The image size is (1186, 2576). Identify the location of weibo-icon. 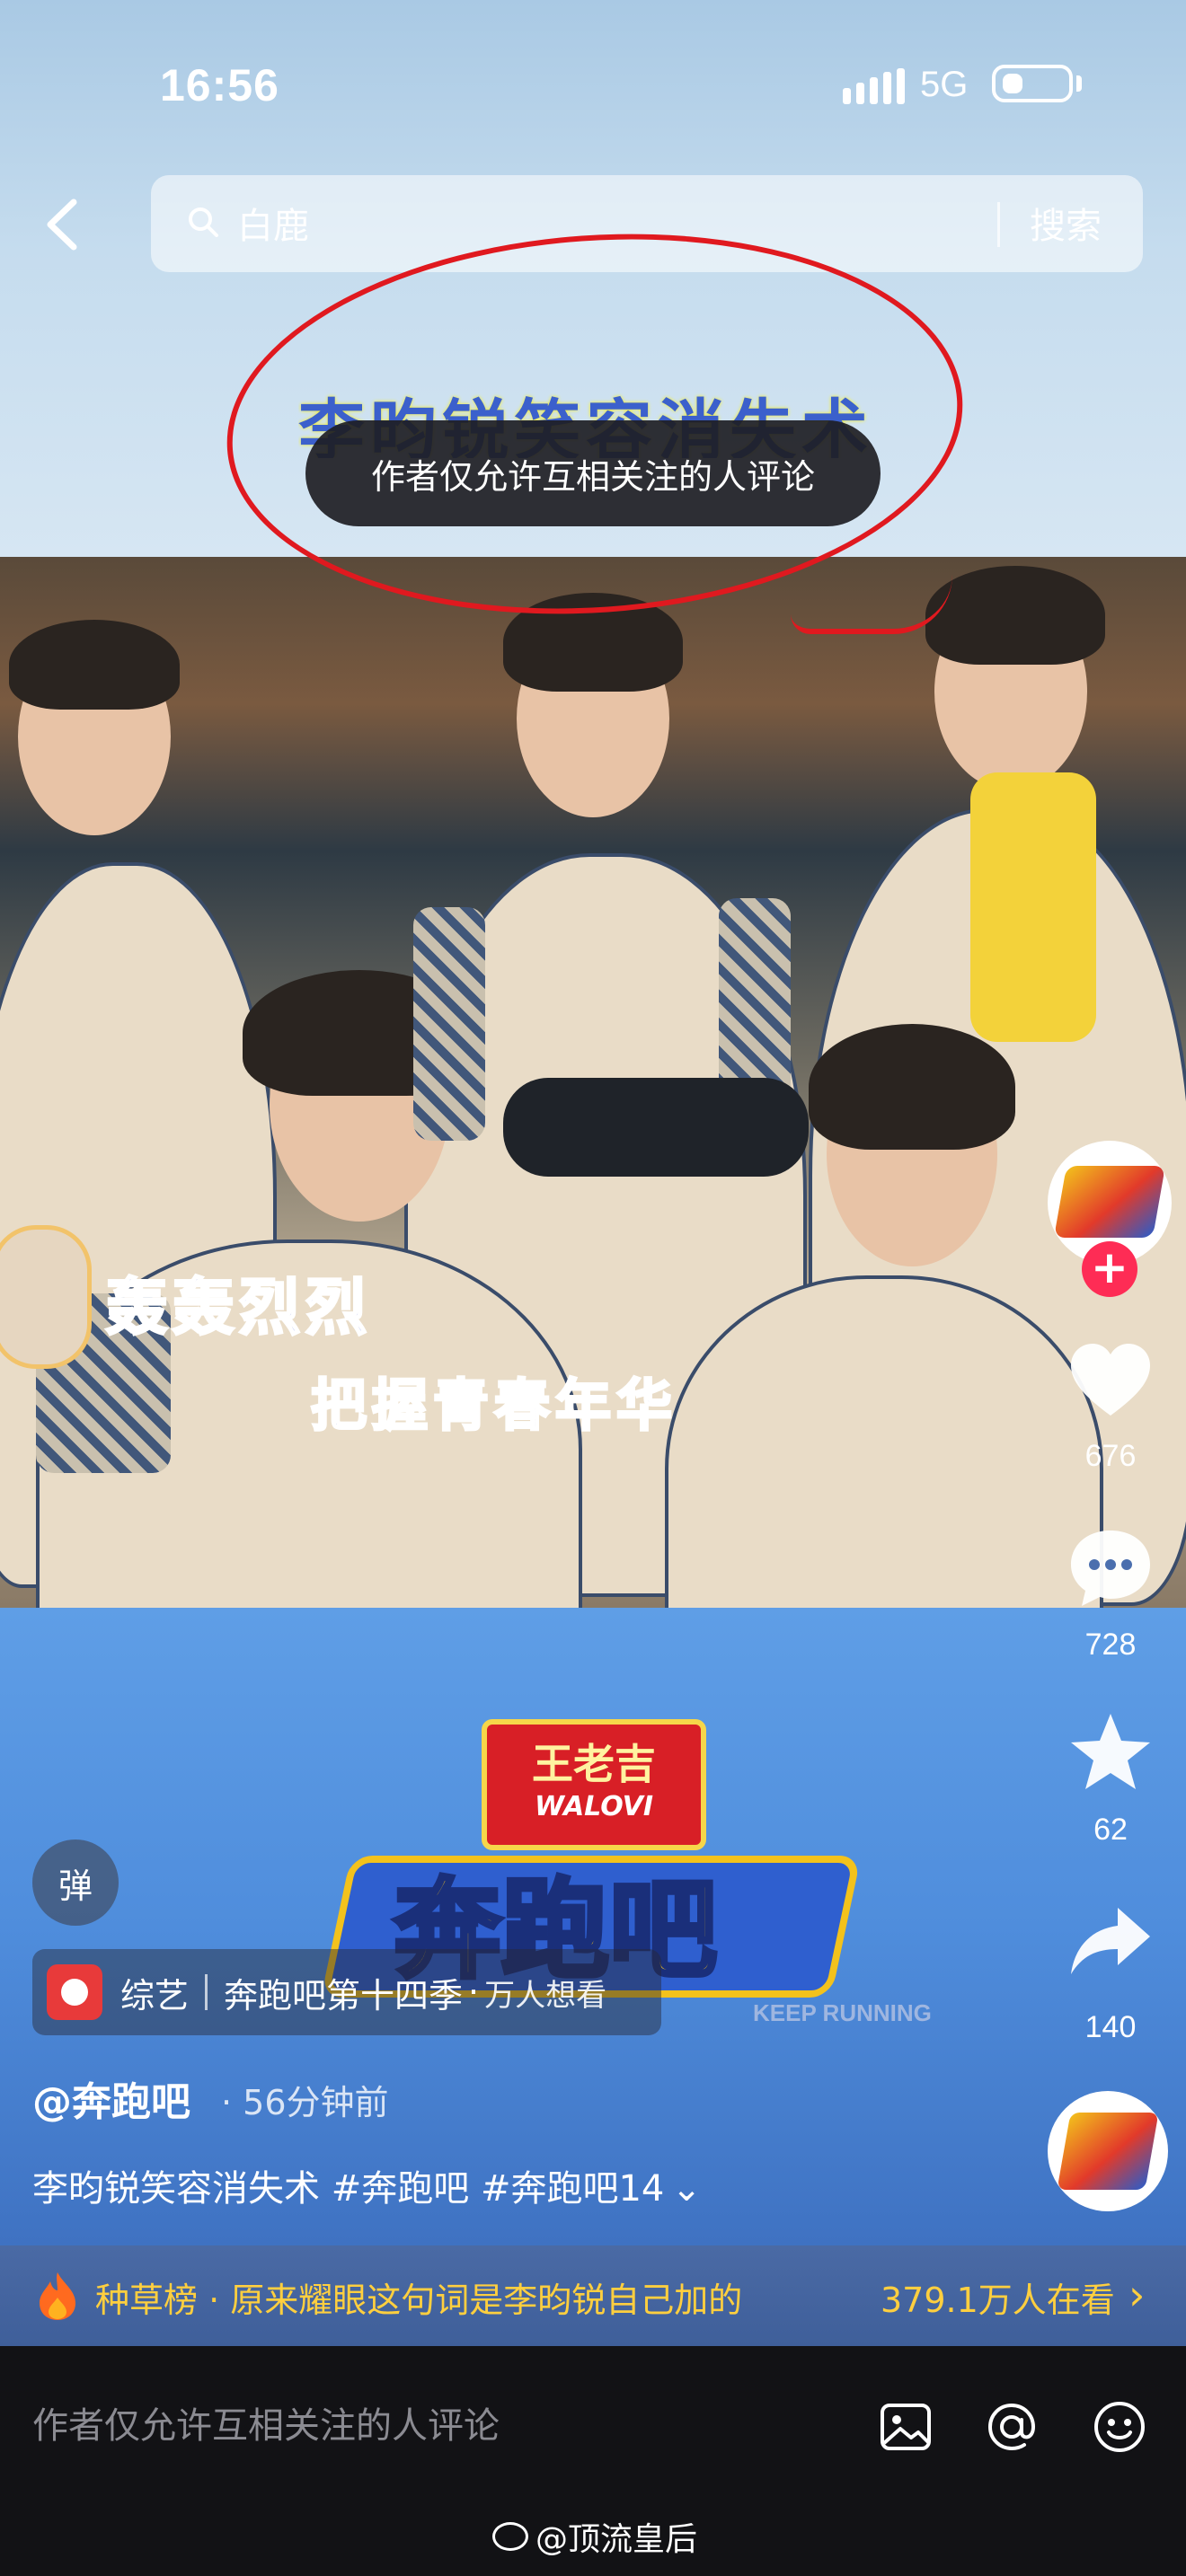
(510, 2536).